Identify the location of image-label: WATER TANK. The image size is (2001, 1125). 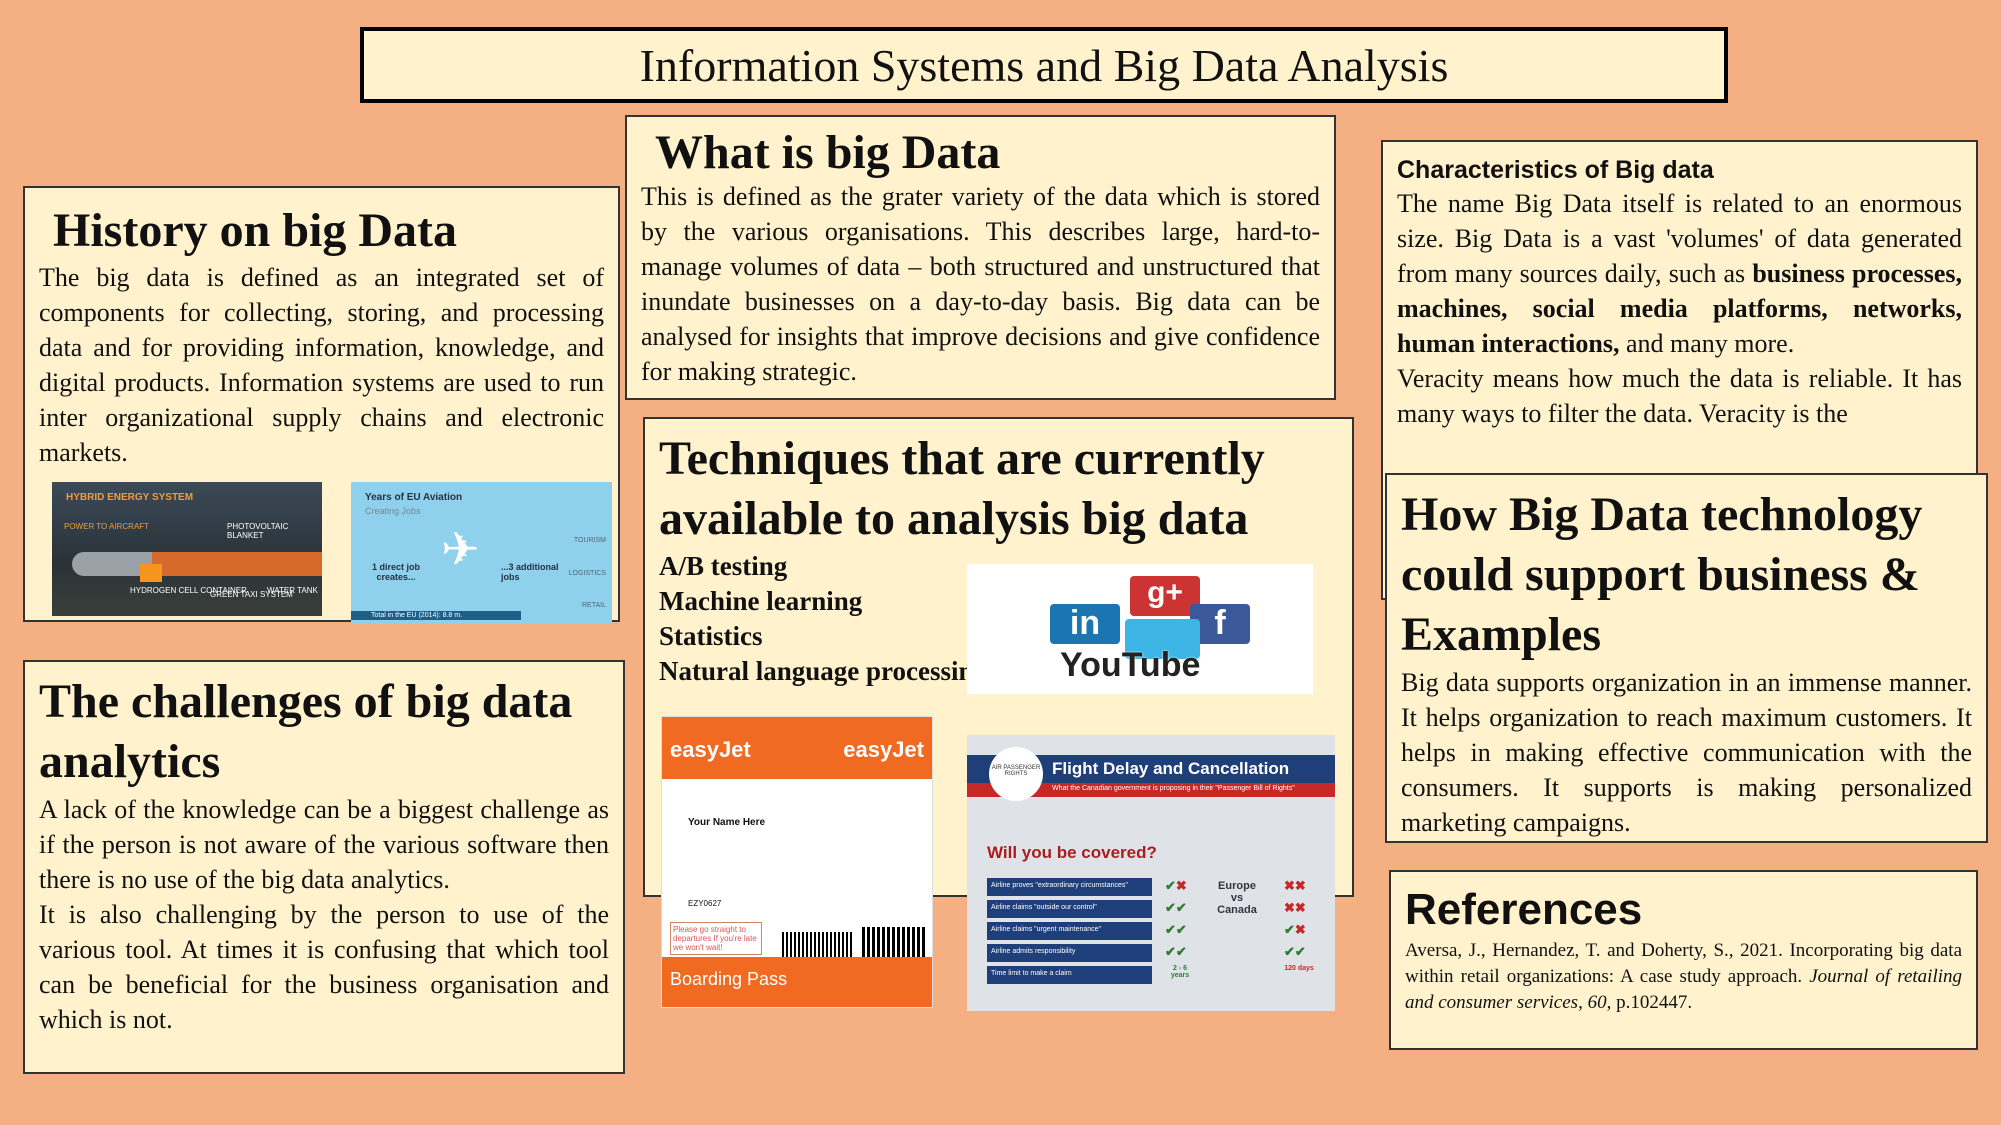
(292, 590).